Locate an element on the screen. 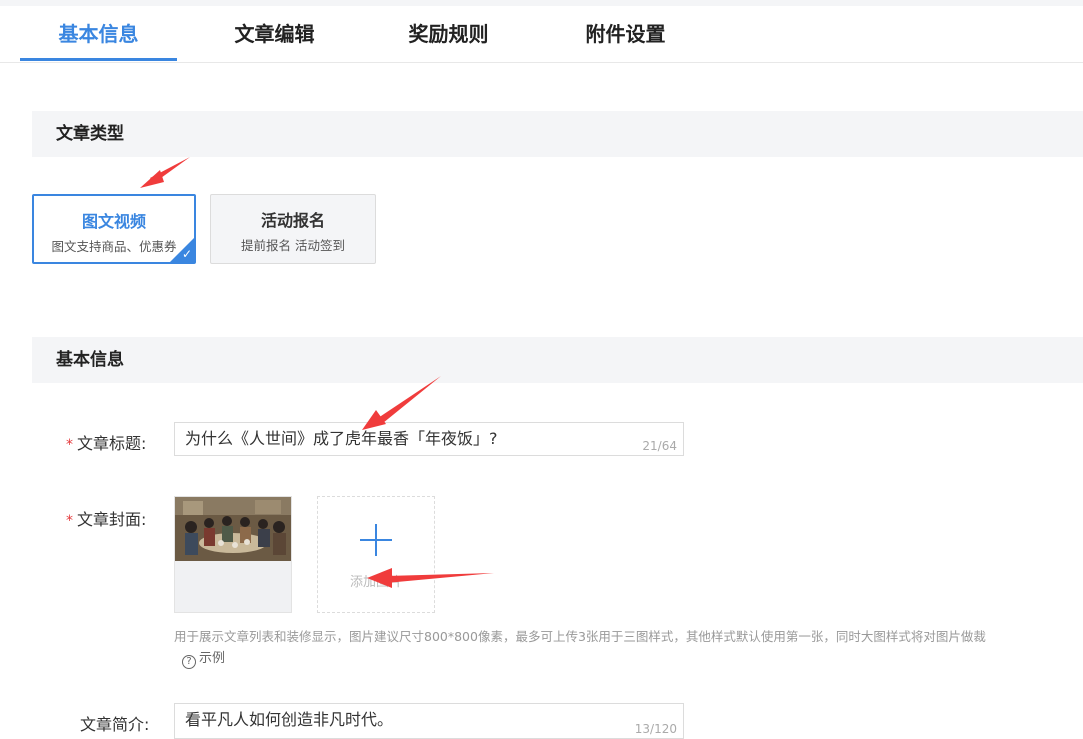 The width and height of the screenshot is (1083, 739). card-subtitle: 提前报名 活动签到 is located at coordinates (293, 245).